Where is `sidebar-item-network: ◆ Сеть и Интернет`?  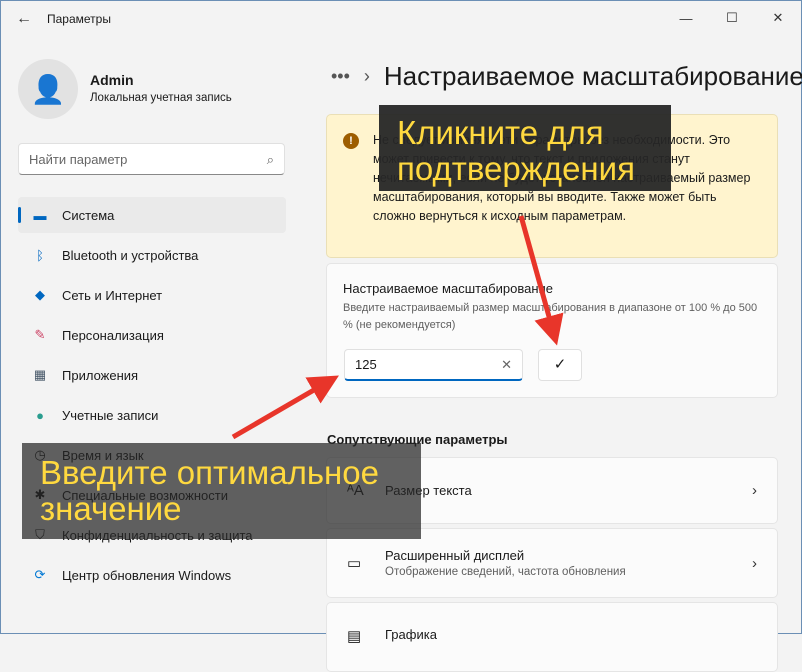 sidebar-item-network: ◆ Сеть и Интернет is located at coordinates (152, 295).